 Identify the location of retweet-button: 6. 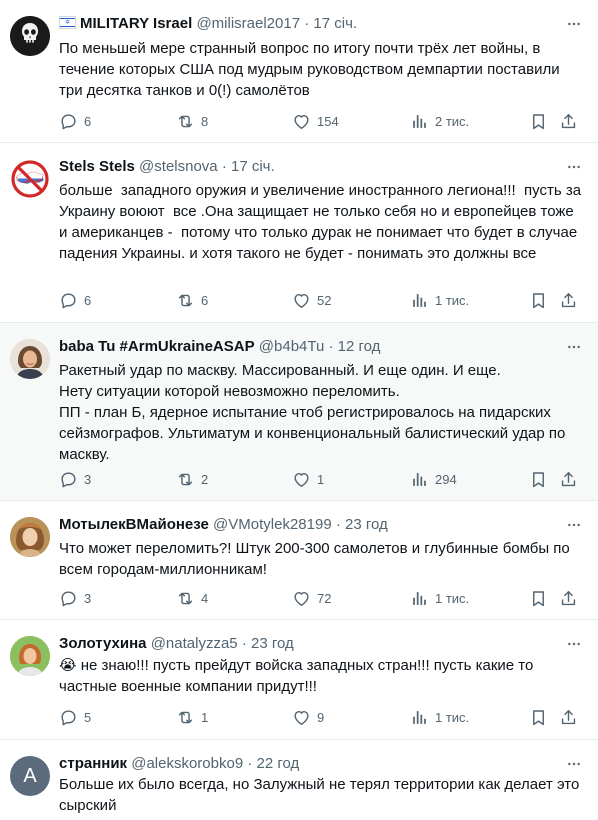
(192, 300).